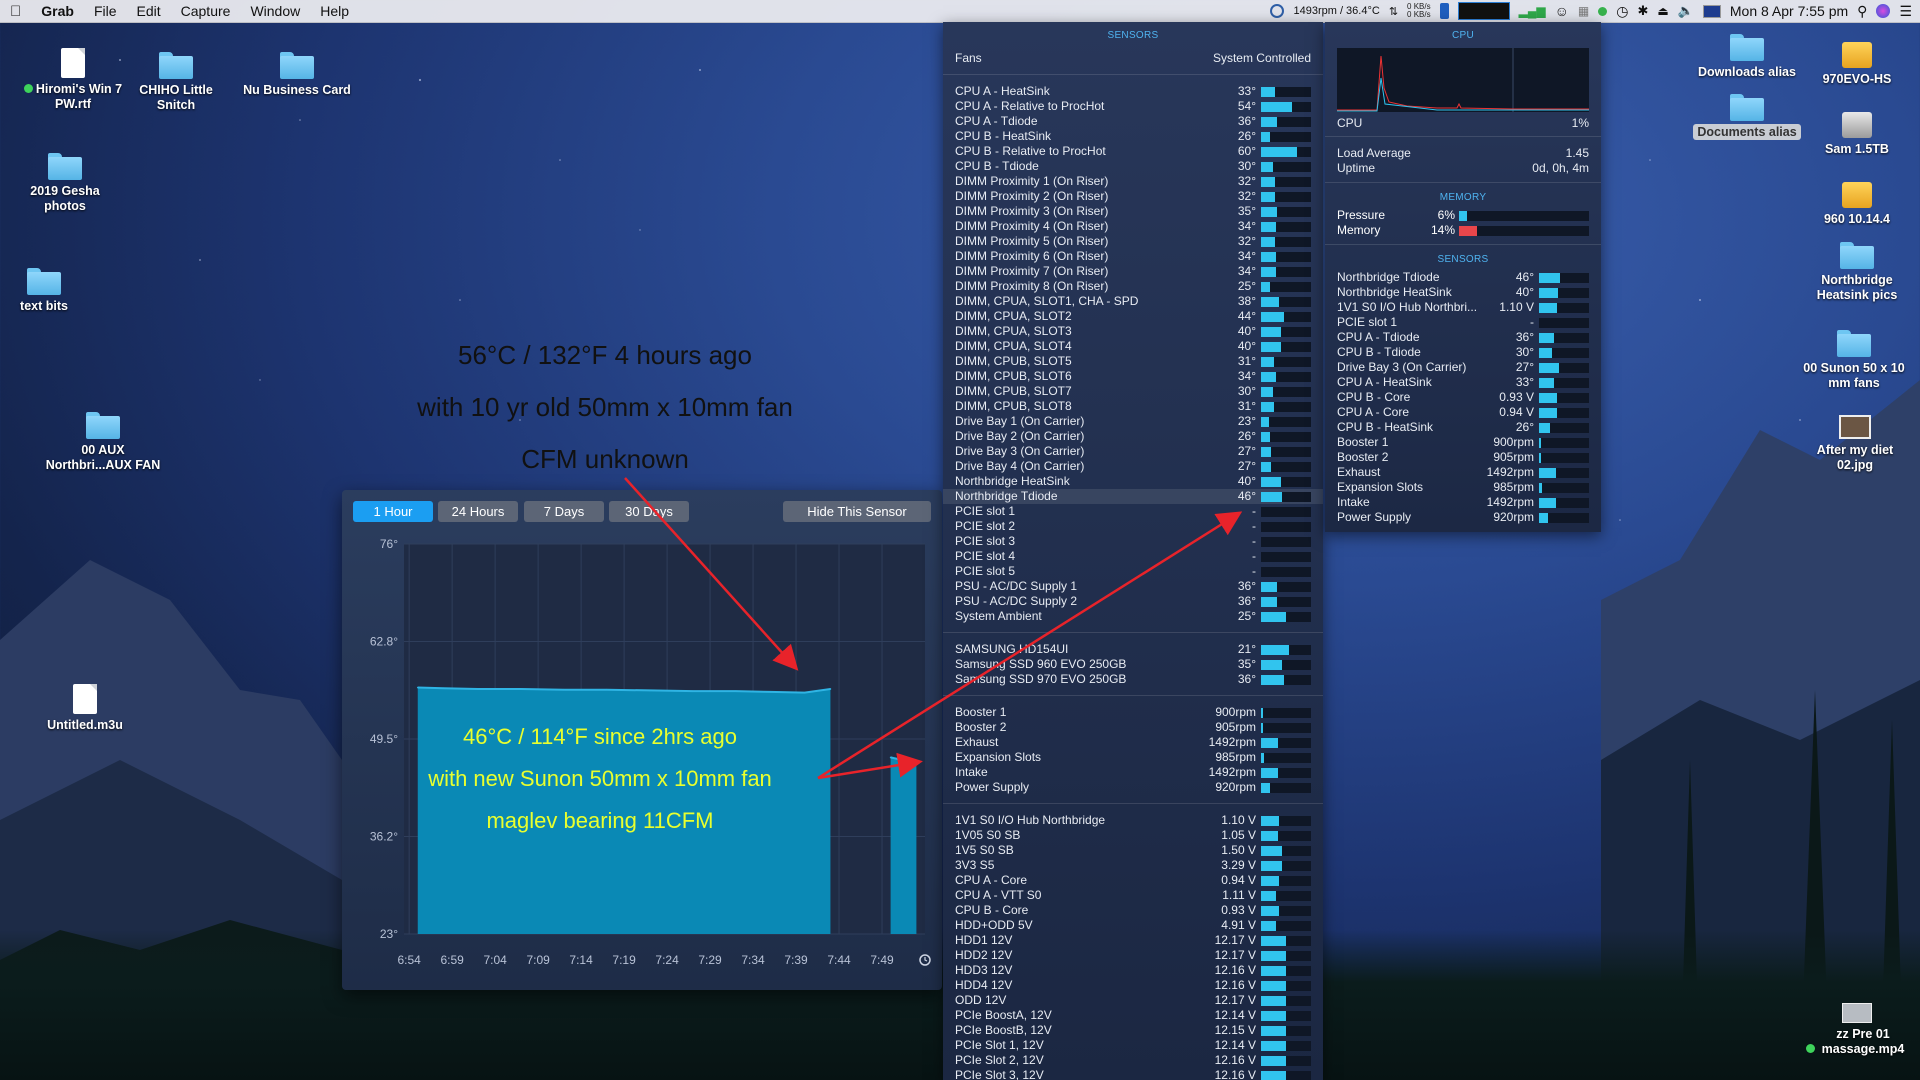 The height and width of the screenshot is (1080, 1920). Describe the element at coordinates (1133, 226) in the screenshot. I see `sensor-row: DIMM Proximity 4 (On Riser) 34°` at that location.